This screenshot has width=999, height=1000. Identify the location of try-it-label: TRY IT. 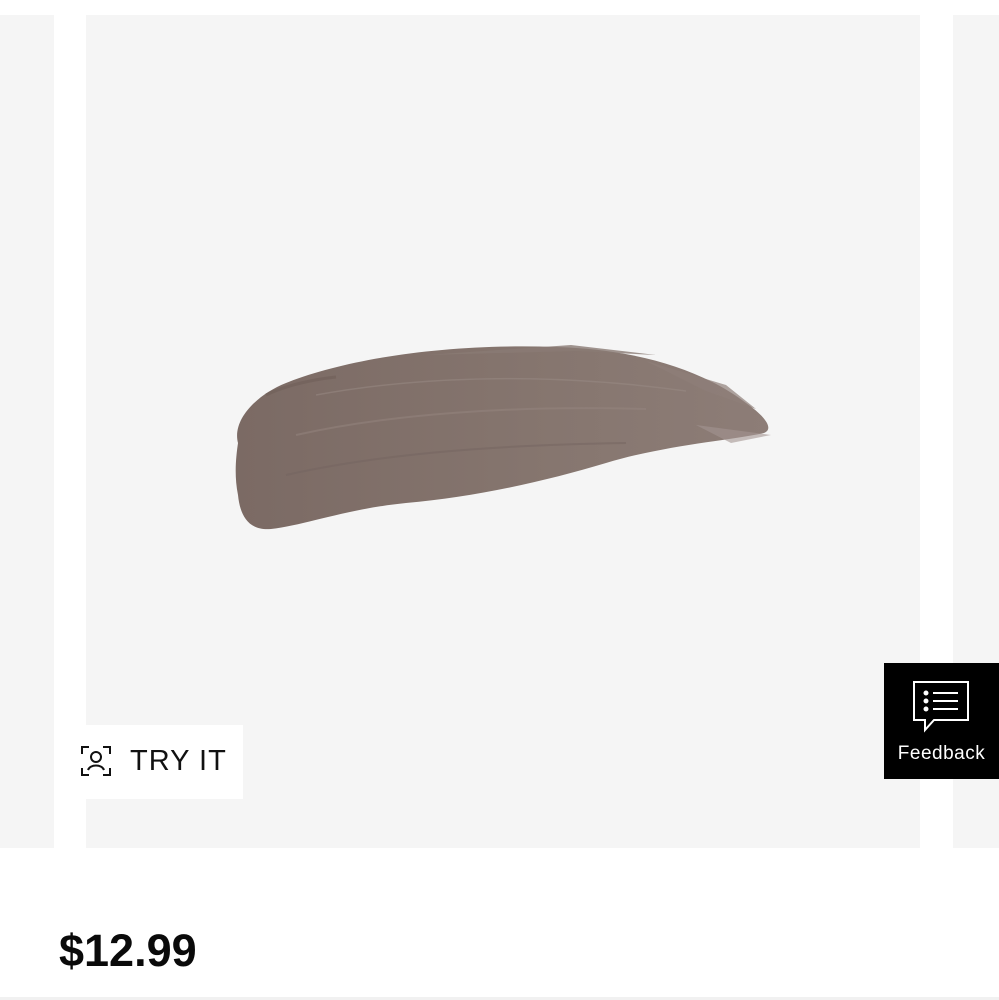
(178, 761).